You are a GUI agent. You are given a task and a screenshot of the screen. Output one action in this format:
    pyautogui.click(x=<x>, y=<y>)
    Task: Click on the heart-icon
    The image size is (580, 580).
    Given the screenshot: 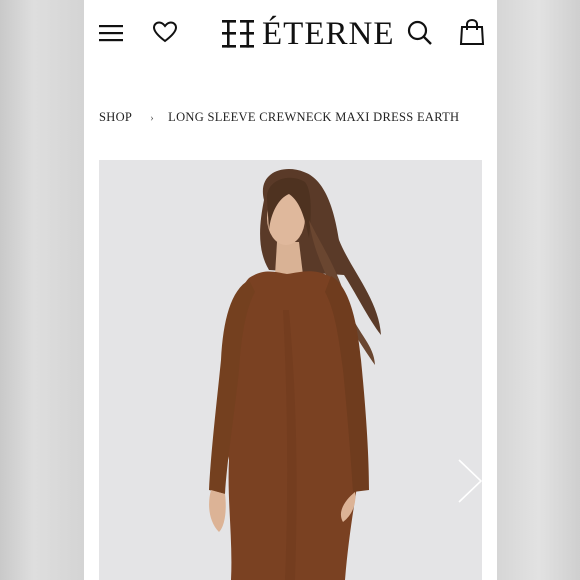 What is the action you would take?
    pyautogui.click(x=165, y=32)
    